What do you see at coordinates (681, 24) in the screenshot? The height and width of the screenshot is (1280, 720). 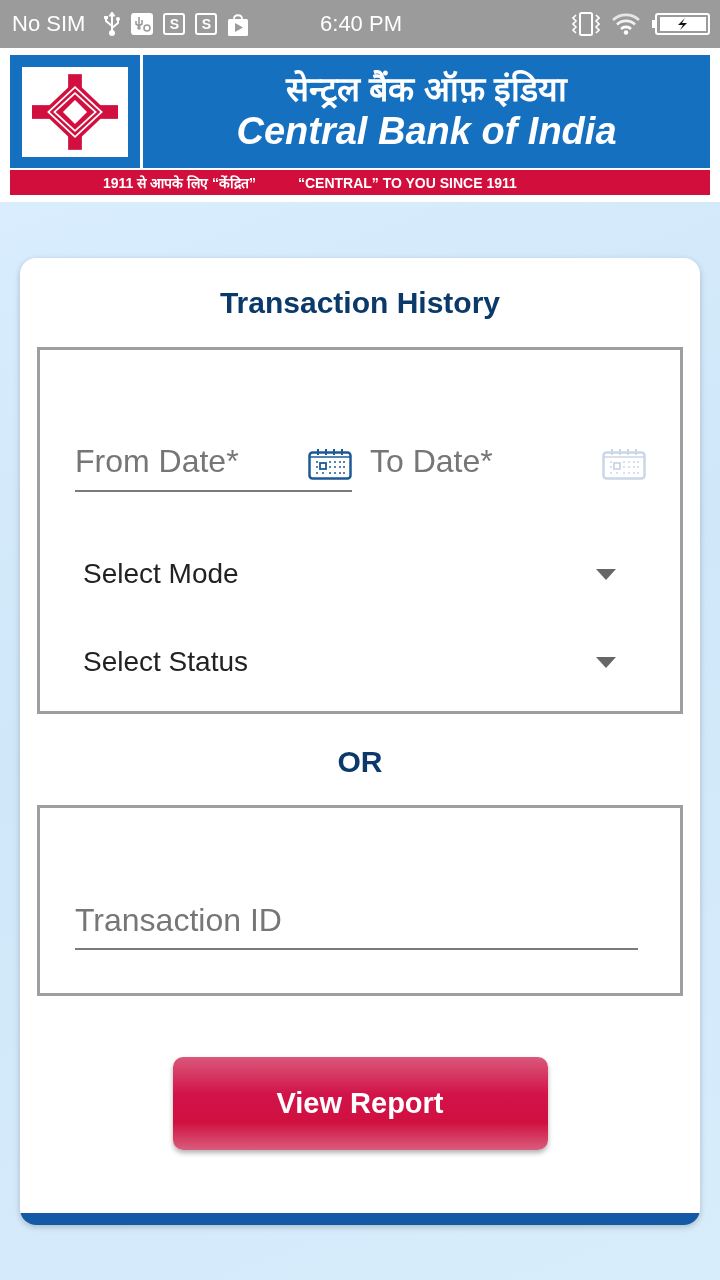 I see `battery-icon` at bounding box center [681, 24].